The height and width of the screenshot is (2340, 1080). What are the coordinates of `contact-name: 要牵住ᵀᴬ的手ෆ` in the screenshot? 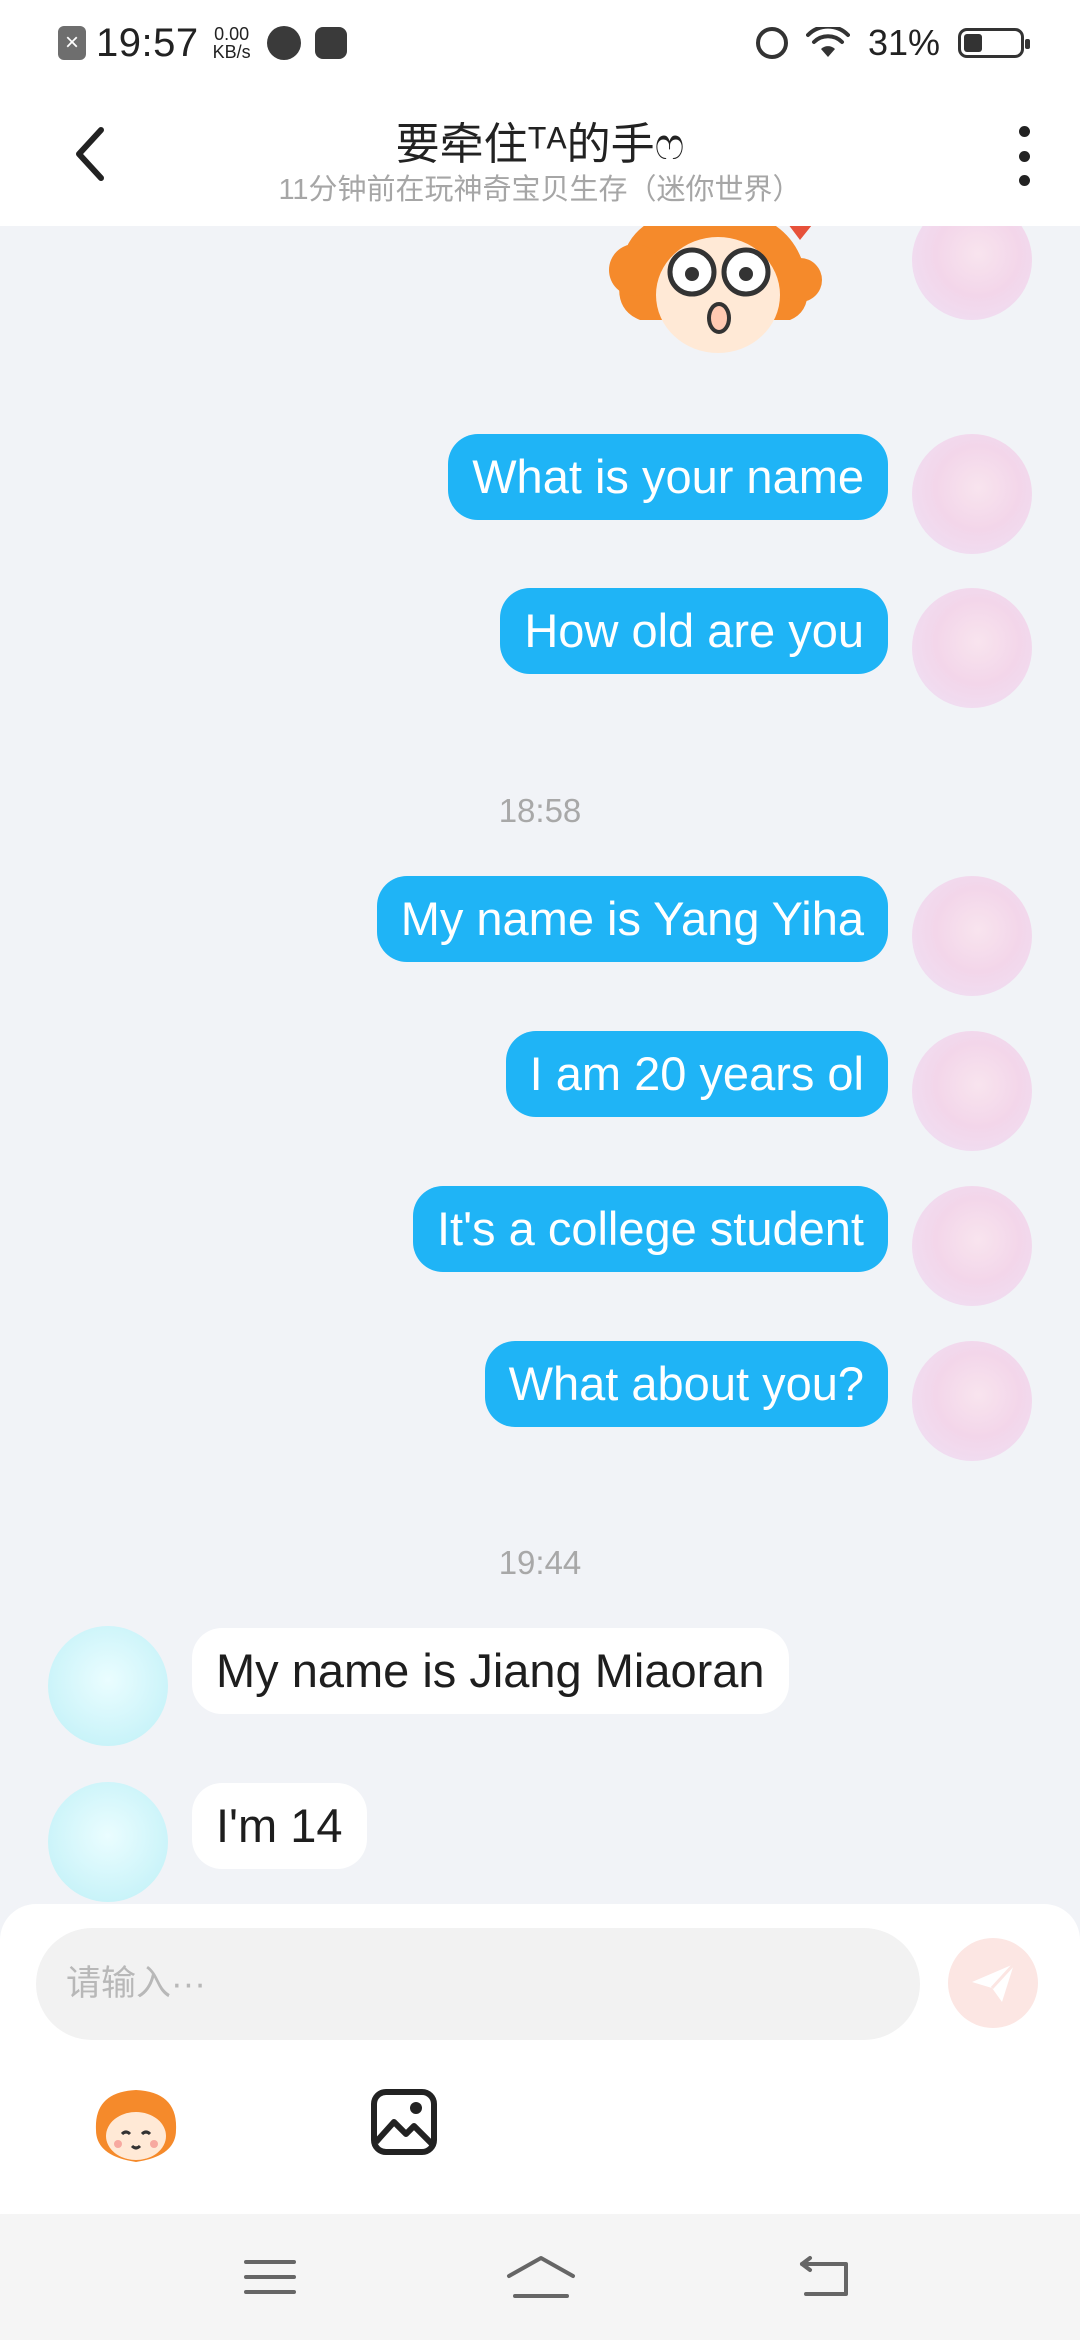 It's located at (540, 144).